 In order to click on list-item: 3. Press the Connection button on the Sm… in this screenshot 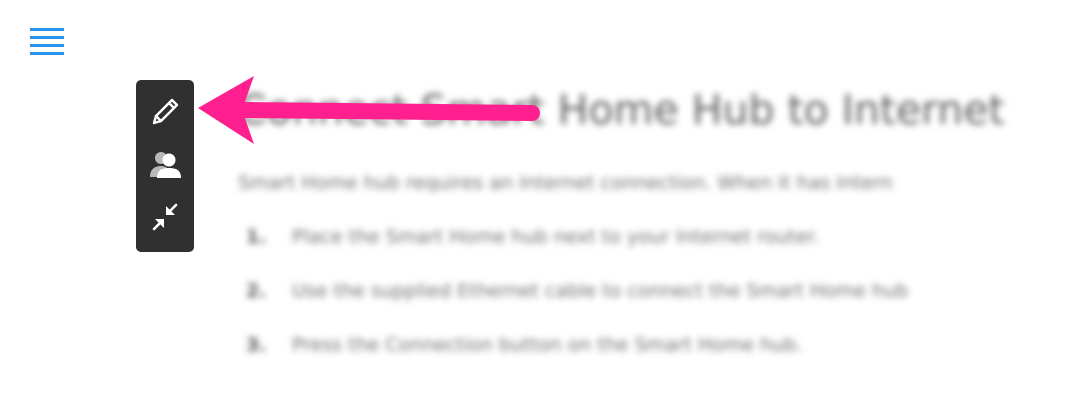, I will do `click(655, 359)`.